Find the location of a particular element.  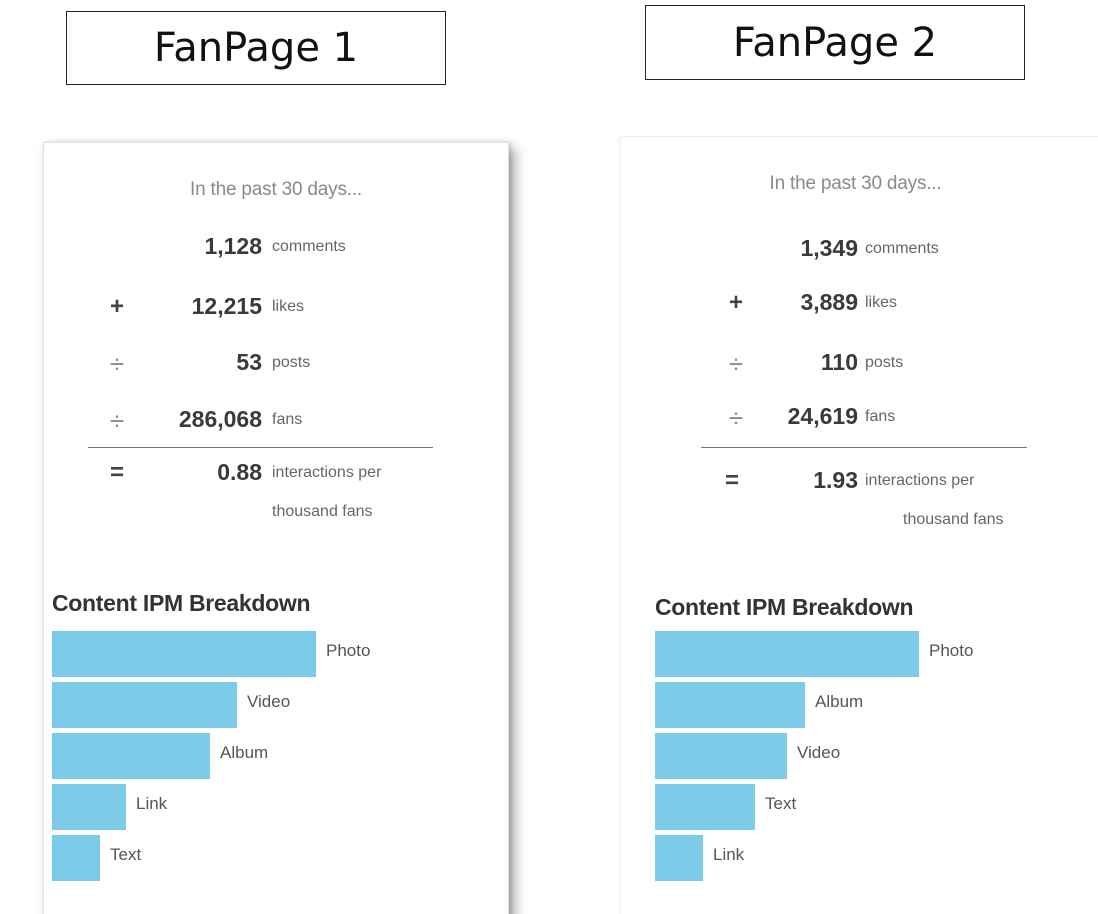

metric-fans: ÷ 24,619 fans is located at coordinates (859, 418).